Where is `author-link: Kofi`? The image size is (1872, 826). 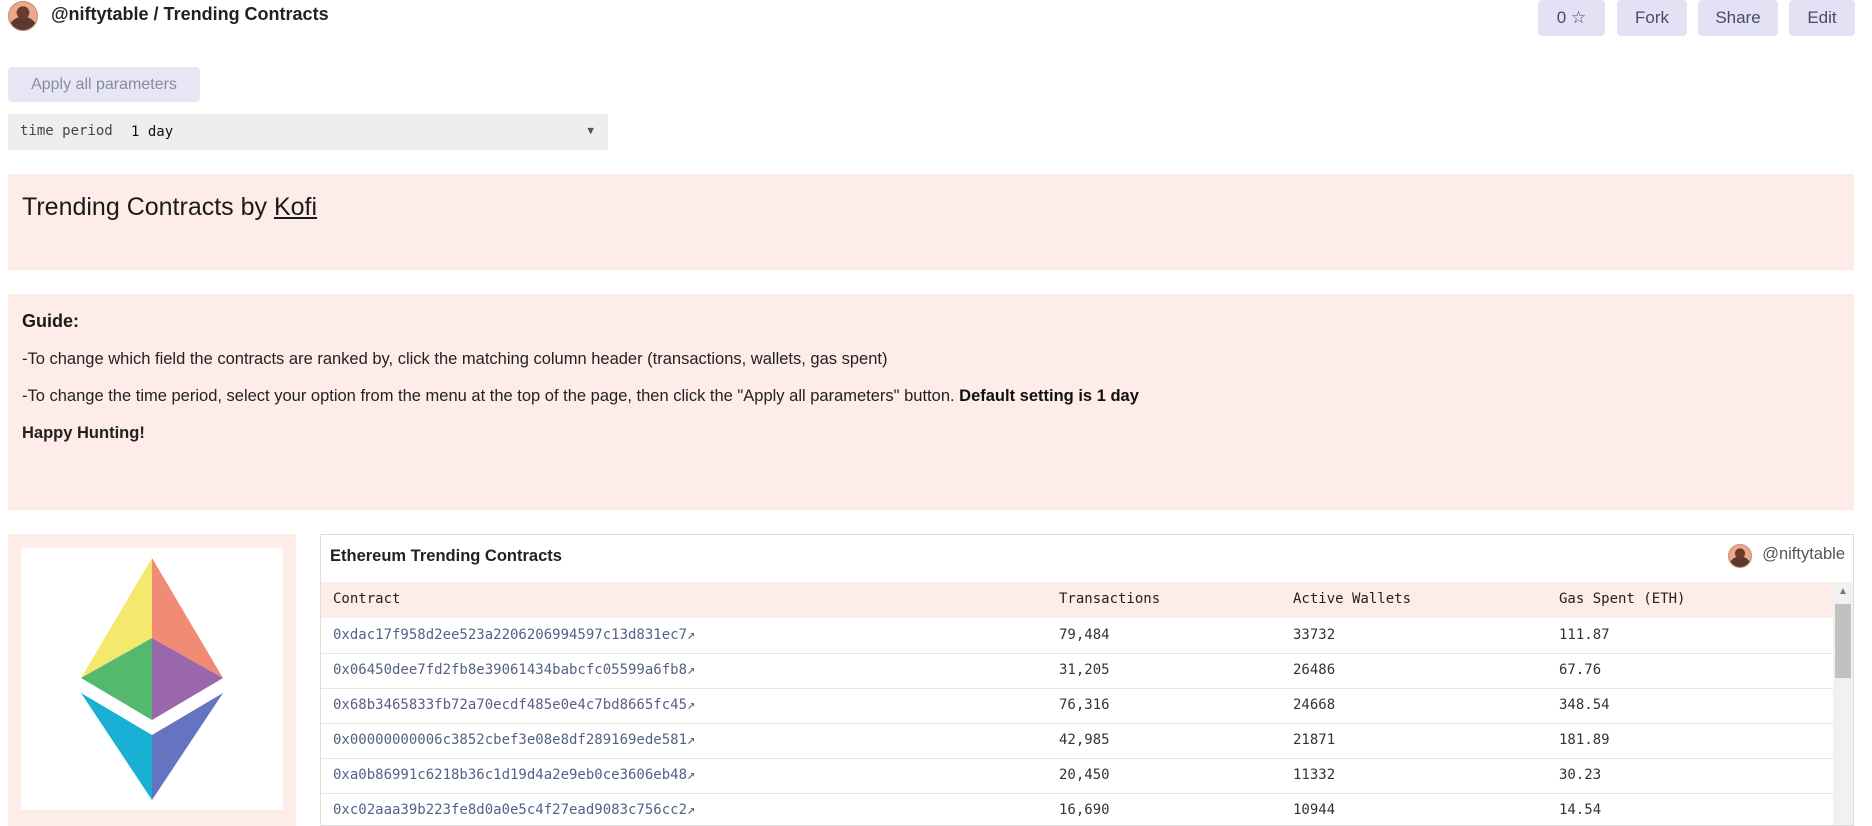
author-link: Kofi is located at coordinates (295, 207).